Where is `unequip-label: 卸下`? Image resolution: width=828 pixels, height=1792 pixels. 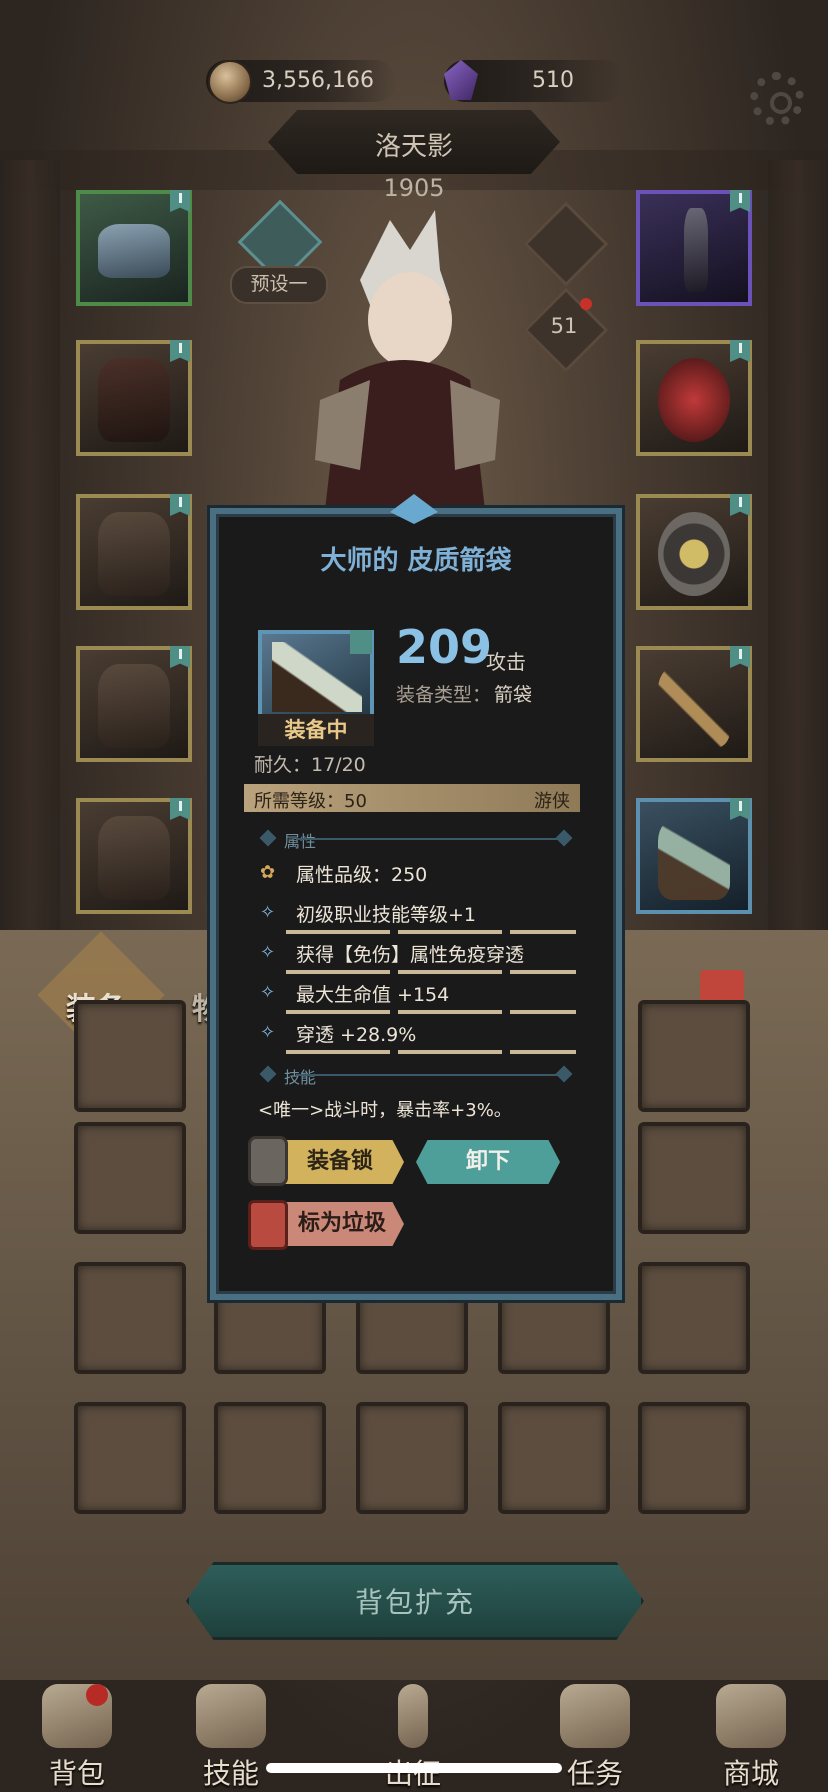 unequip-label: 卸下 is located at coordinates (487, 1161).